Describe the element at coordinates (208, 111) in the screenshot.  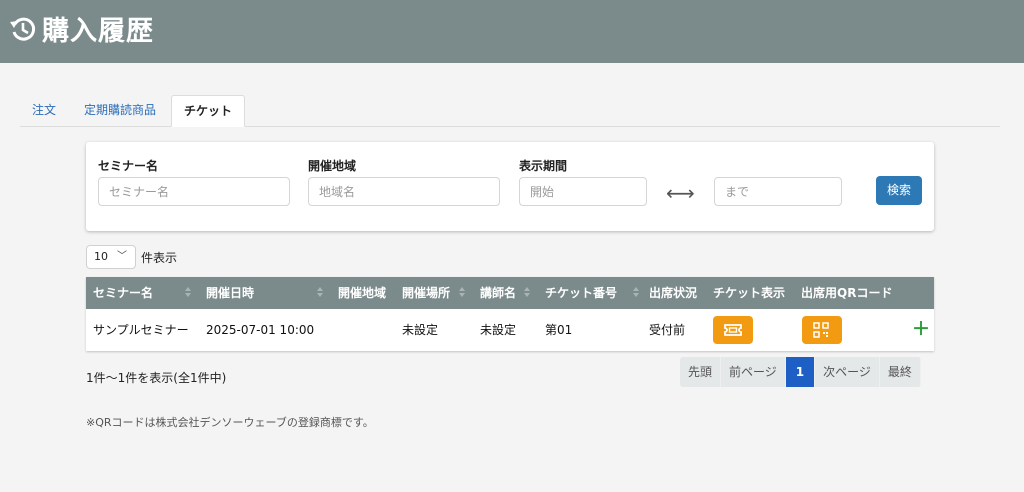
I see `tab-tickets: チケット` at that location.